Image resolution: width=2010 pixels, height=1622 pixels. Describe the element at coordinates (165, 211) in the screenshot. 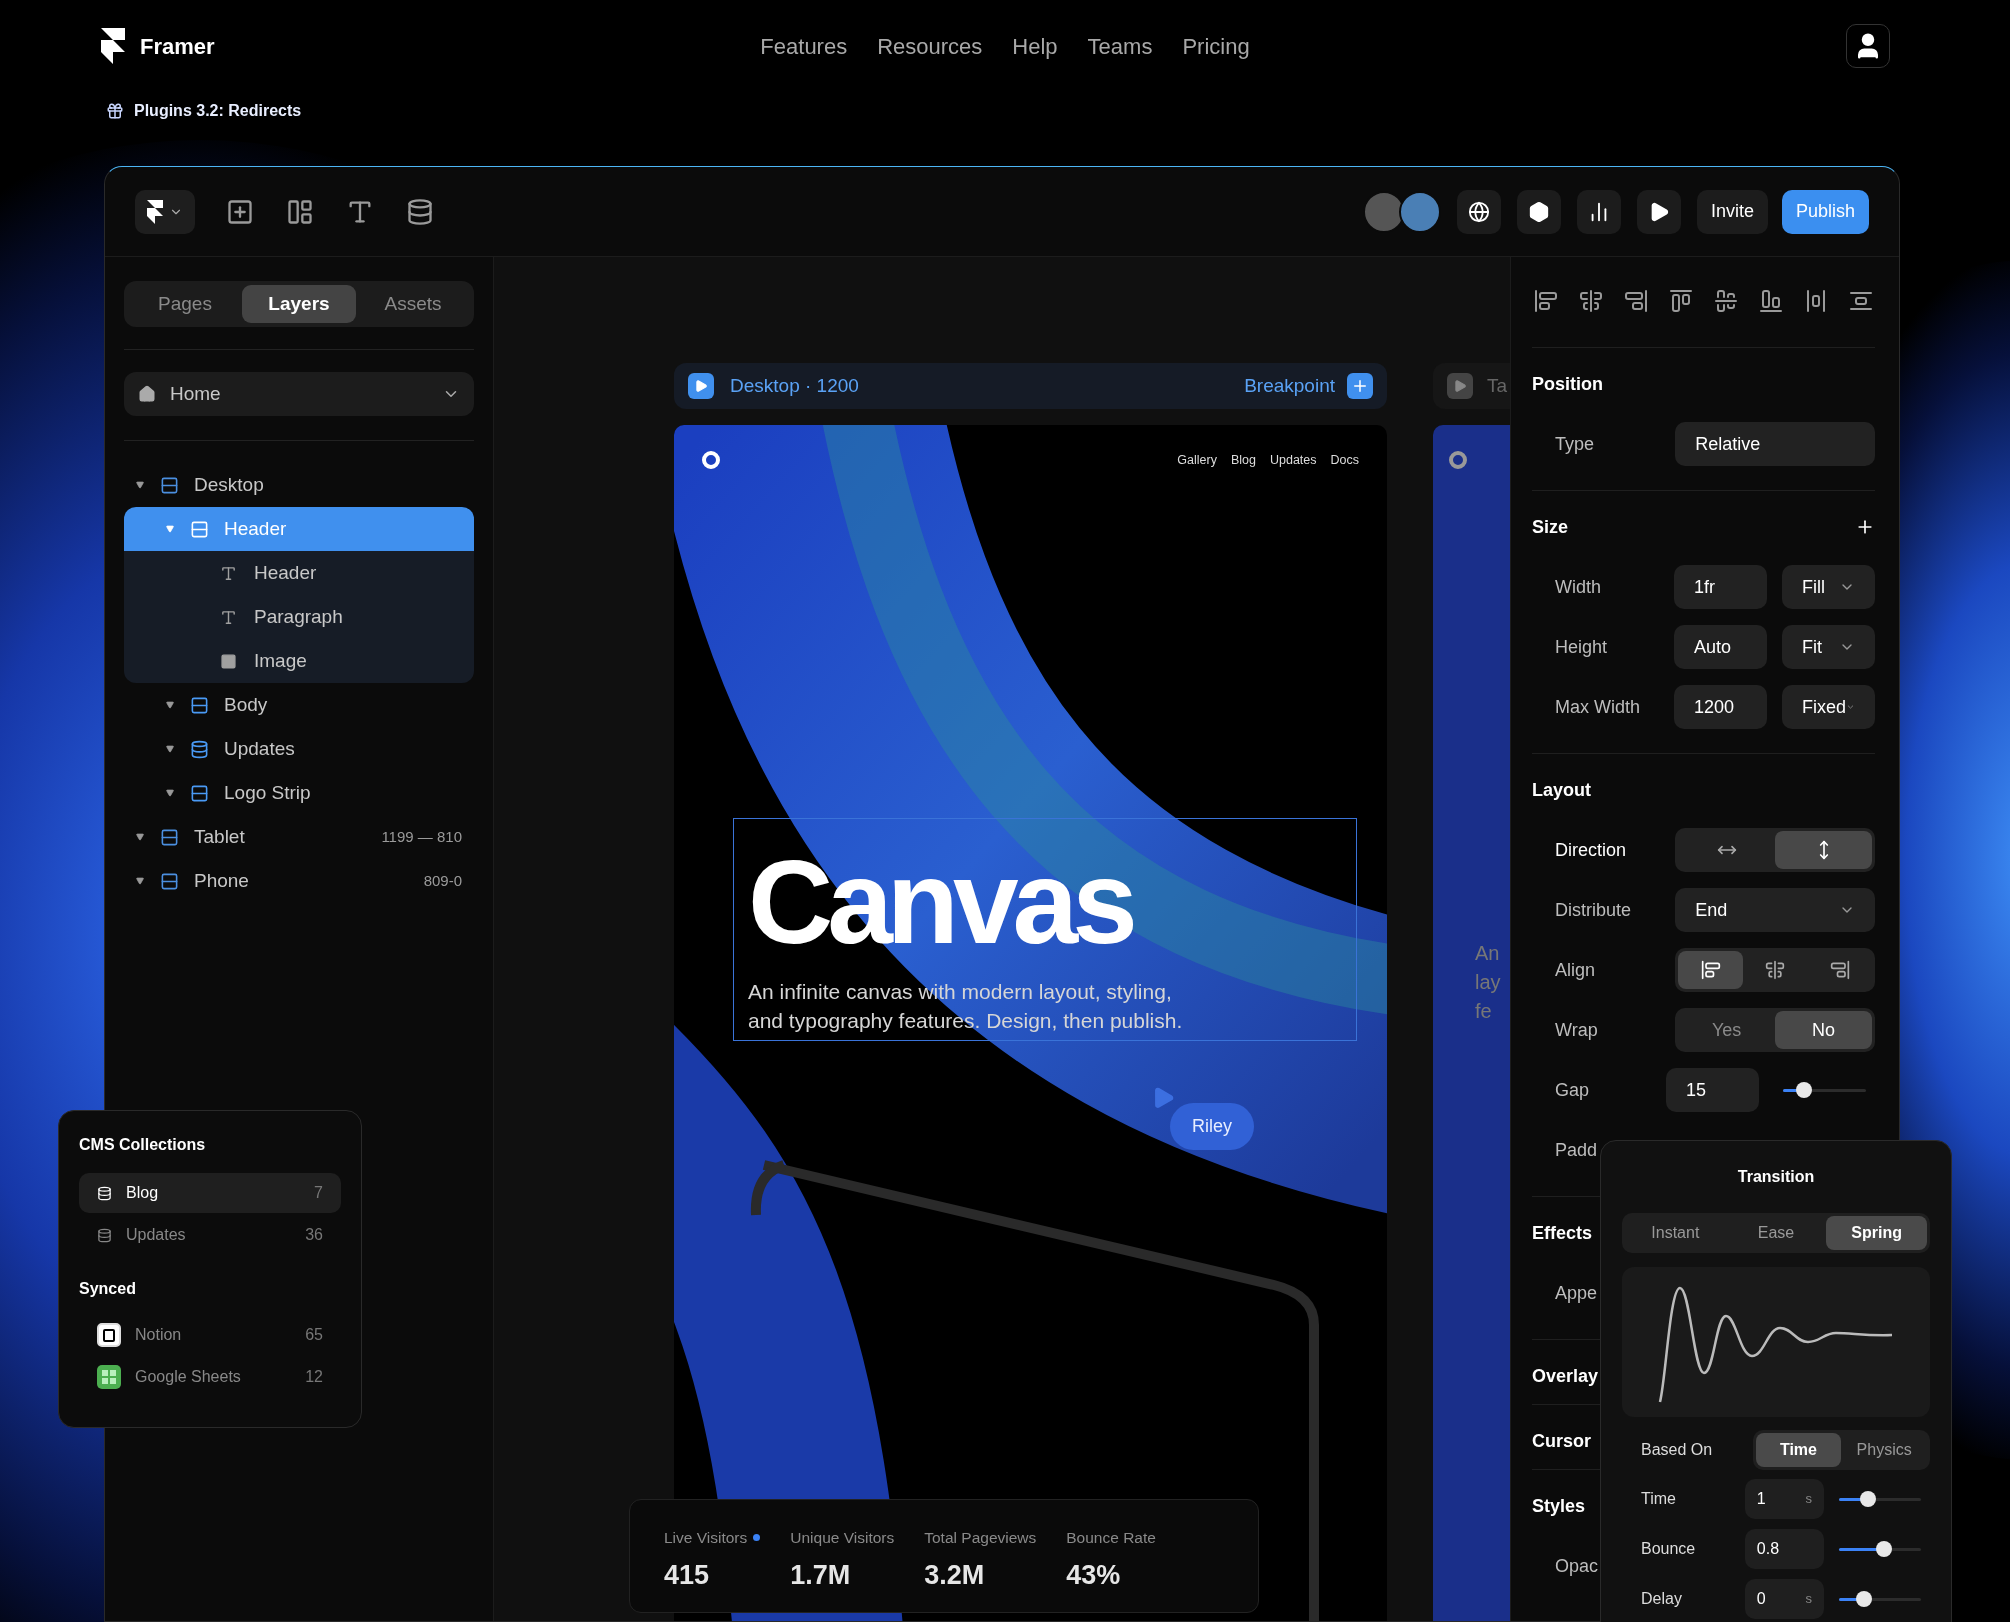

I see `menu-button` at that location.